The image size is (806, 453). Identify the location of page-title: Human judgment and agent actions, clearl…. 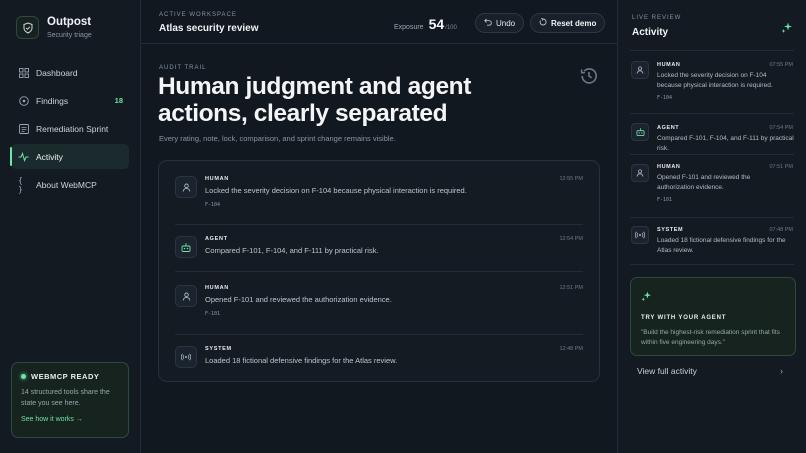
(314, 100).